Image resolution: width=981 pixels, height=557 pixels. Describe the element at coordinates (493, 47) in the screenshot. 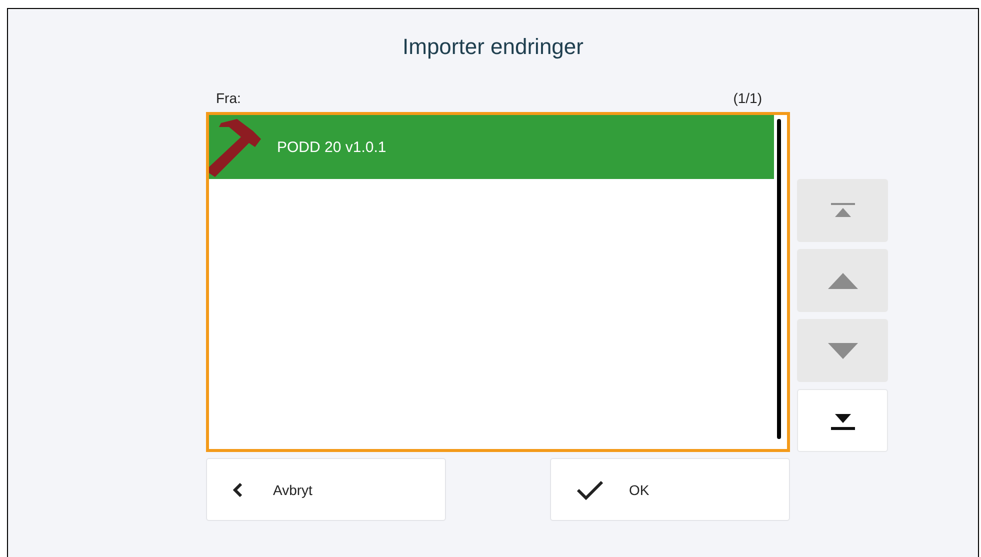

I see `dialog-title: Importer endringer` at that location.